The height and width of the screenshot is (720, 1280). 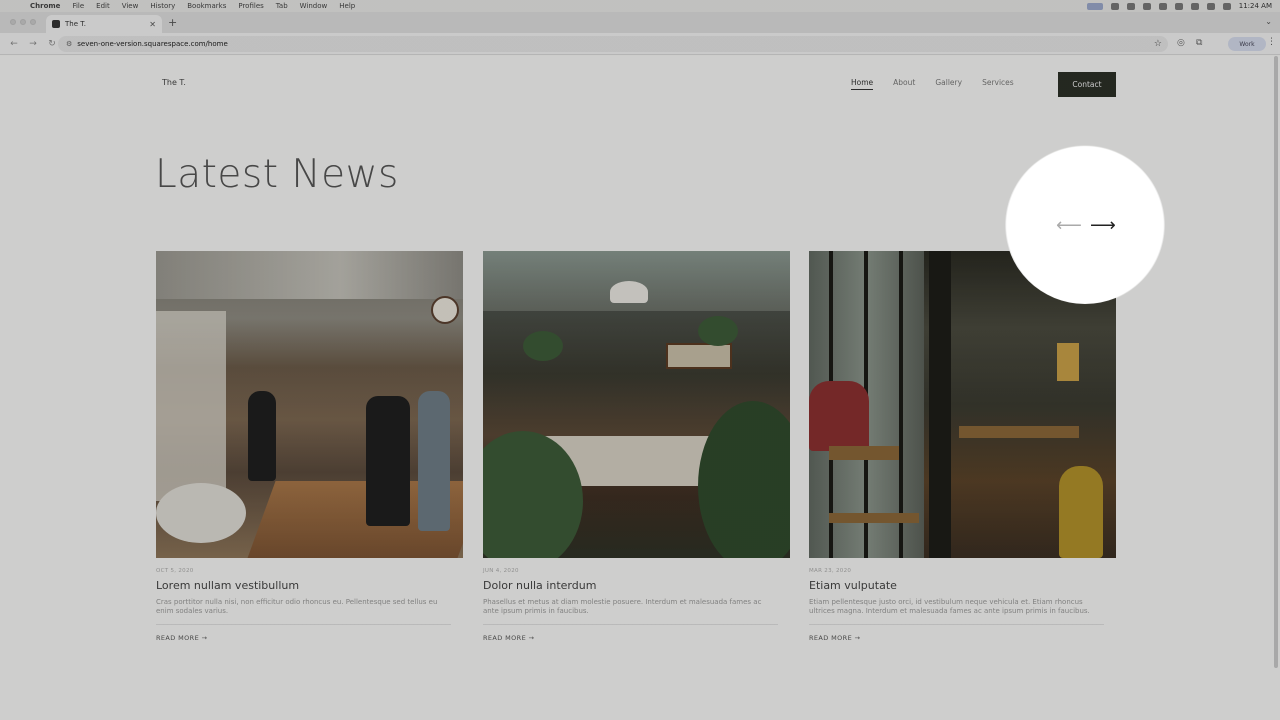 I want to click on contact-button: Contact, so click(x=1087, y=84).